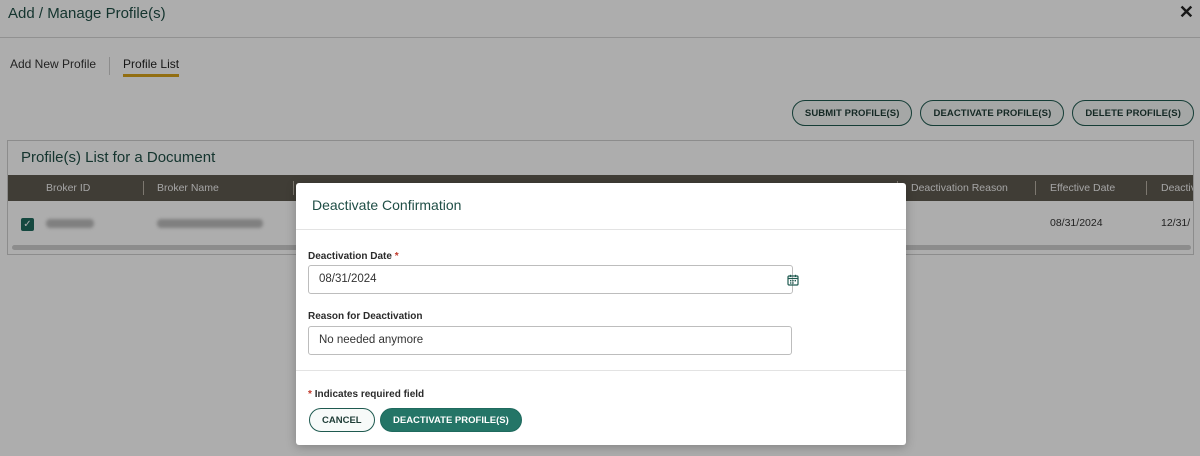 The height and width of the screenshot is (456, 1200). Describe the element at coordinates (371, 340) in the screenshot. I see `reason-value: No needed anymore` at that location.